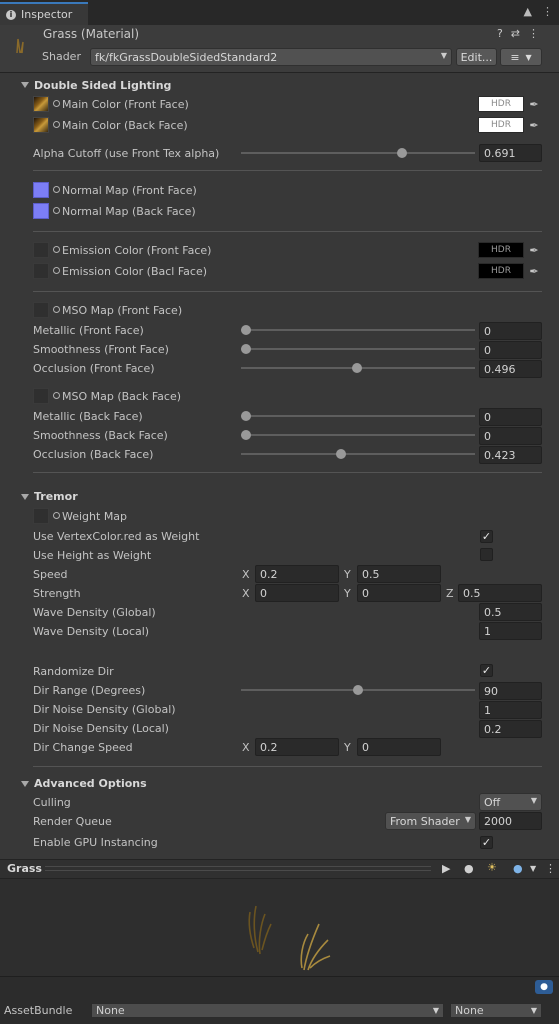 This screenshot has width=559, height=1024. What do you see at coordinates (510, 802) in the screenshot?
I see `culling-dropdown: Off ▼` at bounding box center [510, 802].